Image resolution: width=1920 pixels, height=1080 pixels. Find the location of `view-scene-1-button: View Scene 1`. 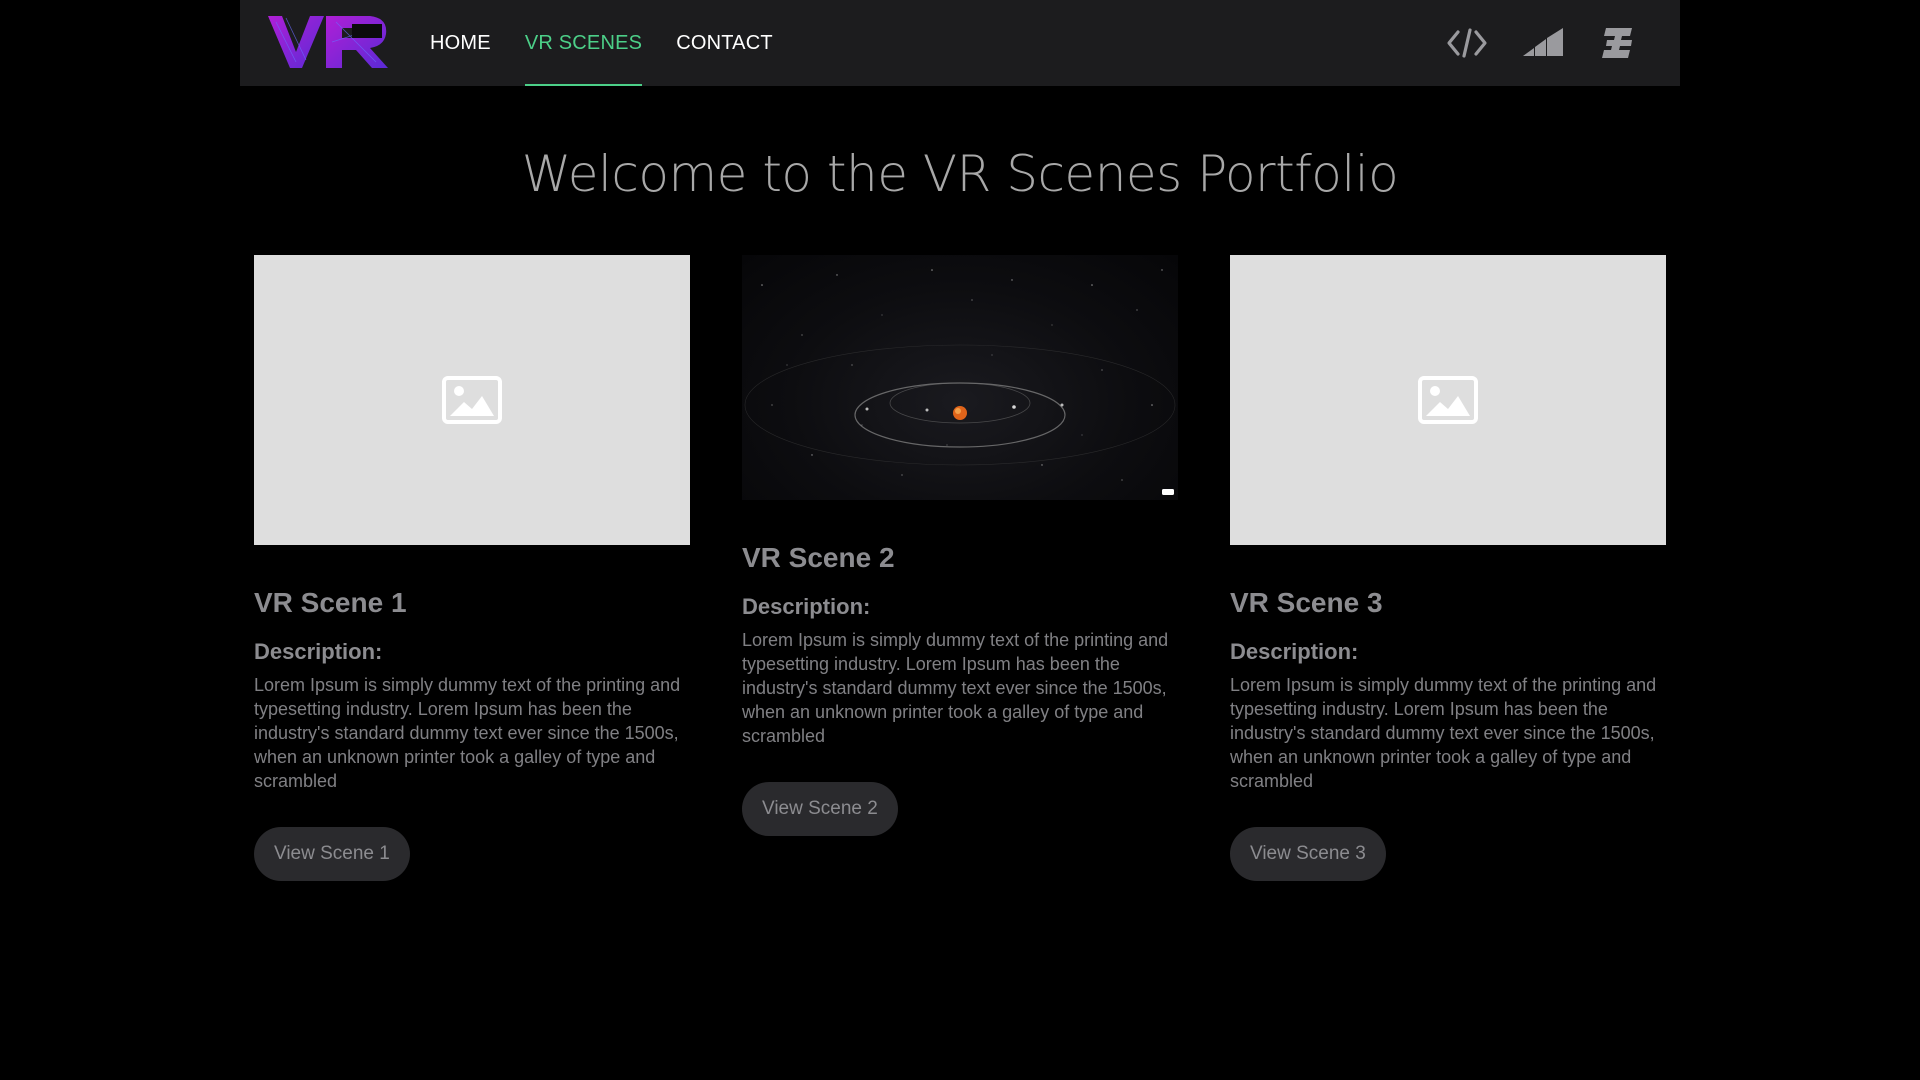

view-scene-1-button: View Scene 1 is located at coordinates (332, 854).